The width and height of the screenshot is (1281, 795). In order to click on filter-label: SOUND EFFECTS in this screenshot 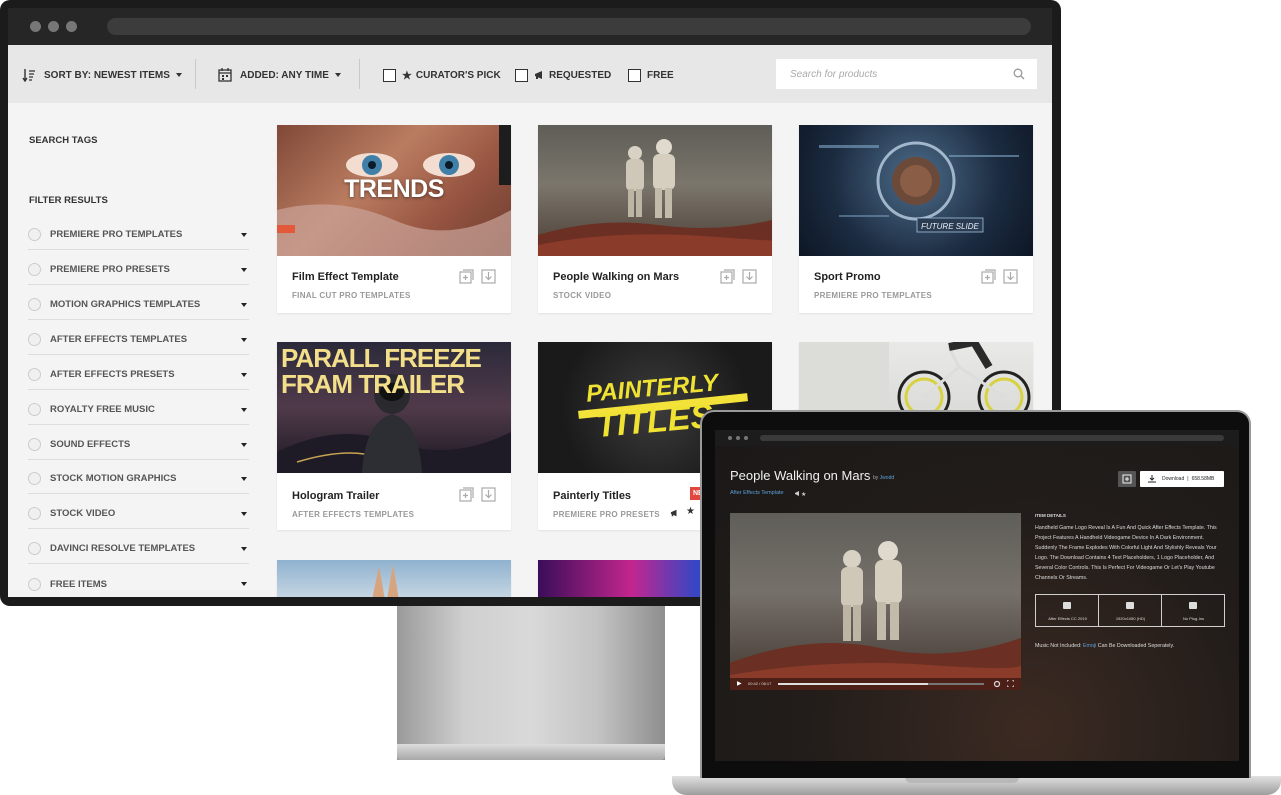, I will do `click(90, 444)`.